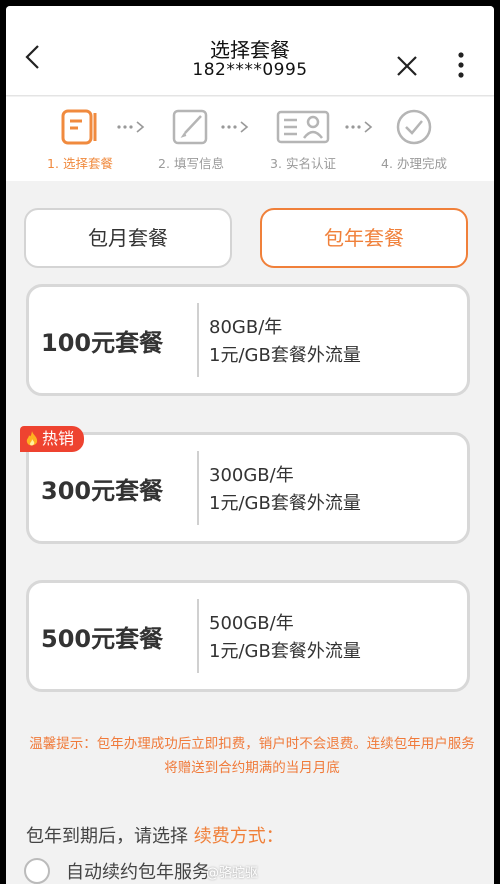 This screenshot has height=884, width=500. I want to click on step-real-name: 3. 实名认证, so click(303, 139).